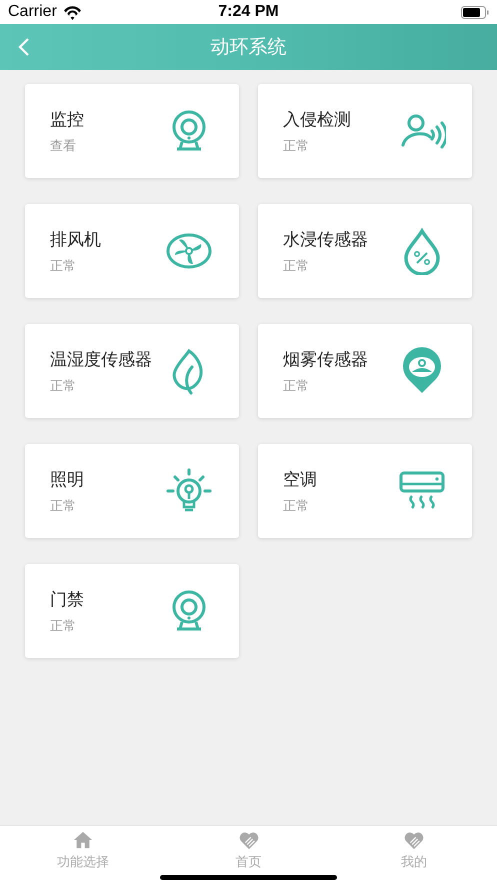 The width and height of the screenshot is (497, 883). I want to click on battery-icon, so click(475, 12).